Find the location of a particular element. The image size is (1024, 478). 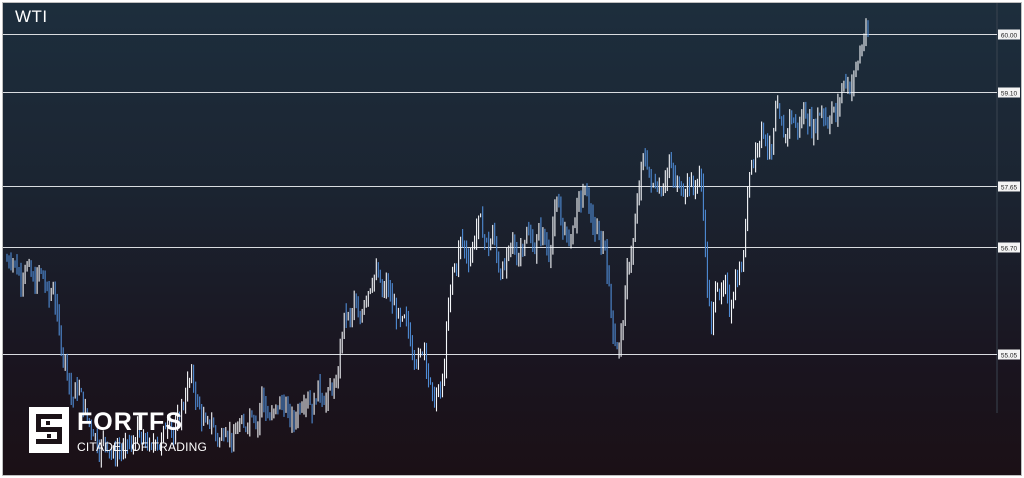

brand-name: FORTFS is located at coordinates (130, 422).